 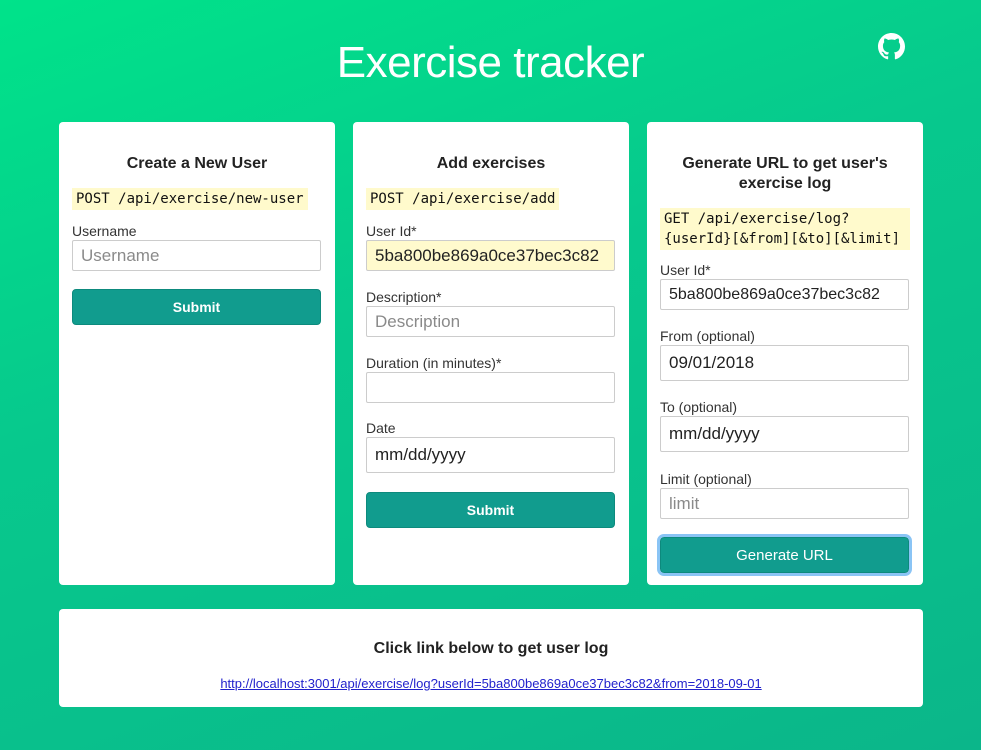 I want to click on username-input: Username, so click(x=196, y=255).